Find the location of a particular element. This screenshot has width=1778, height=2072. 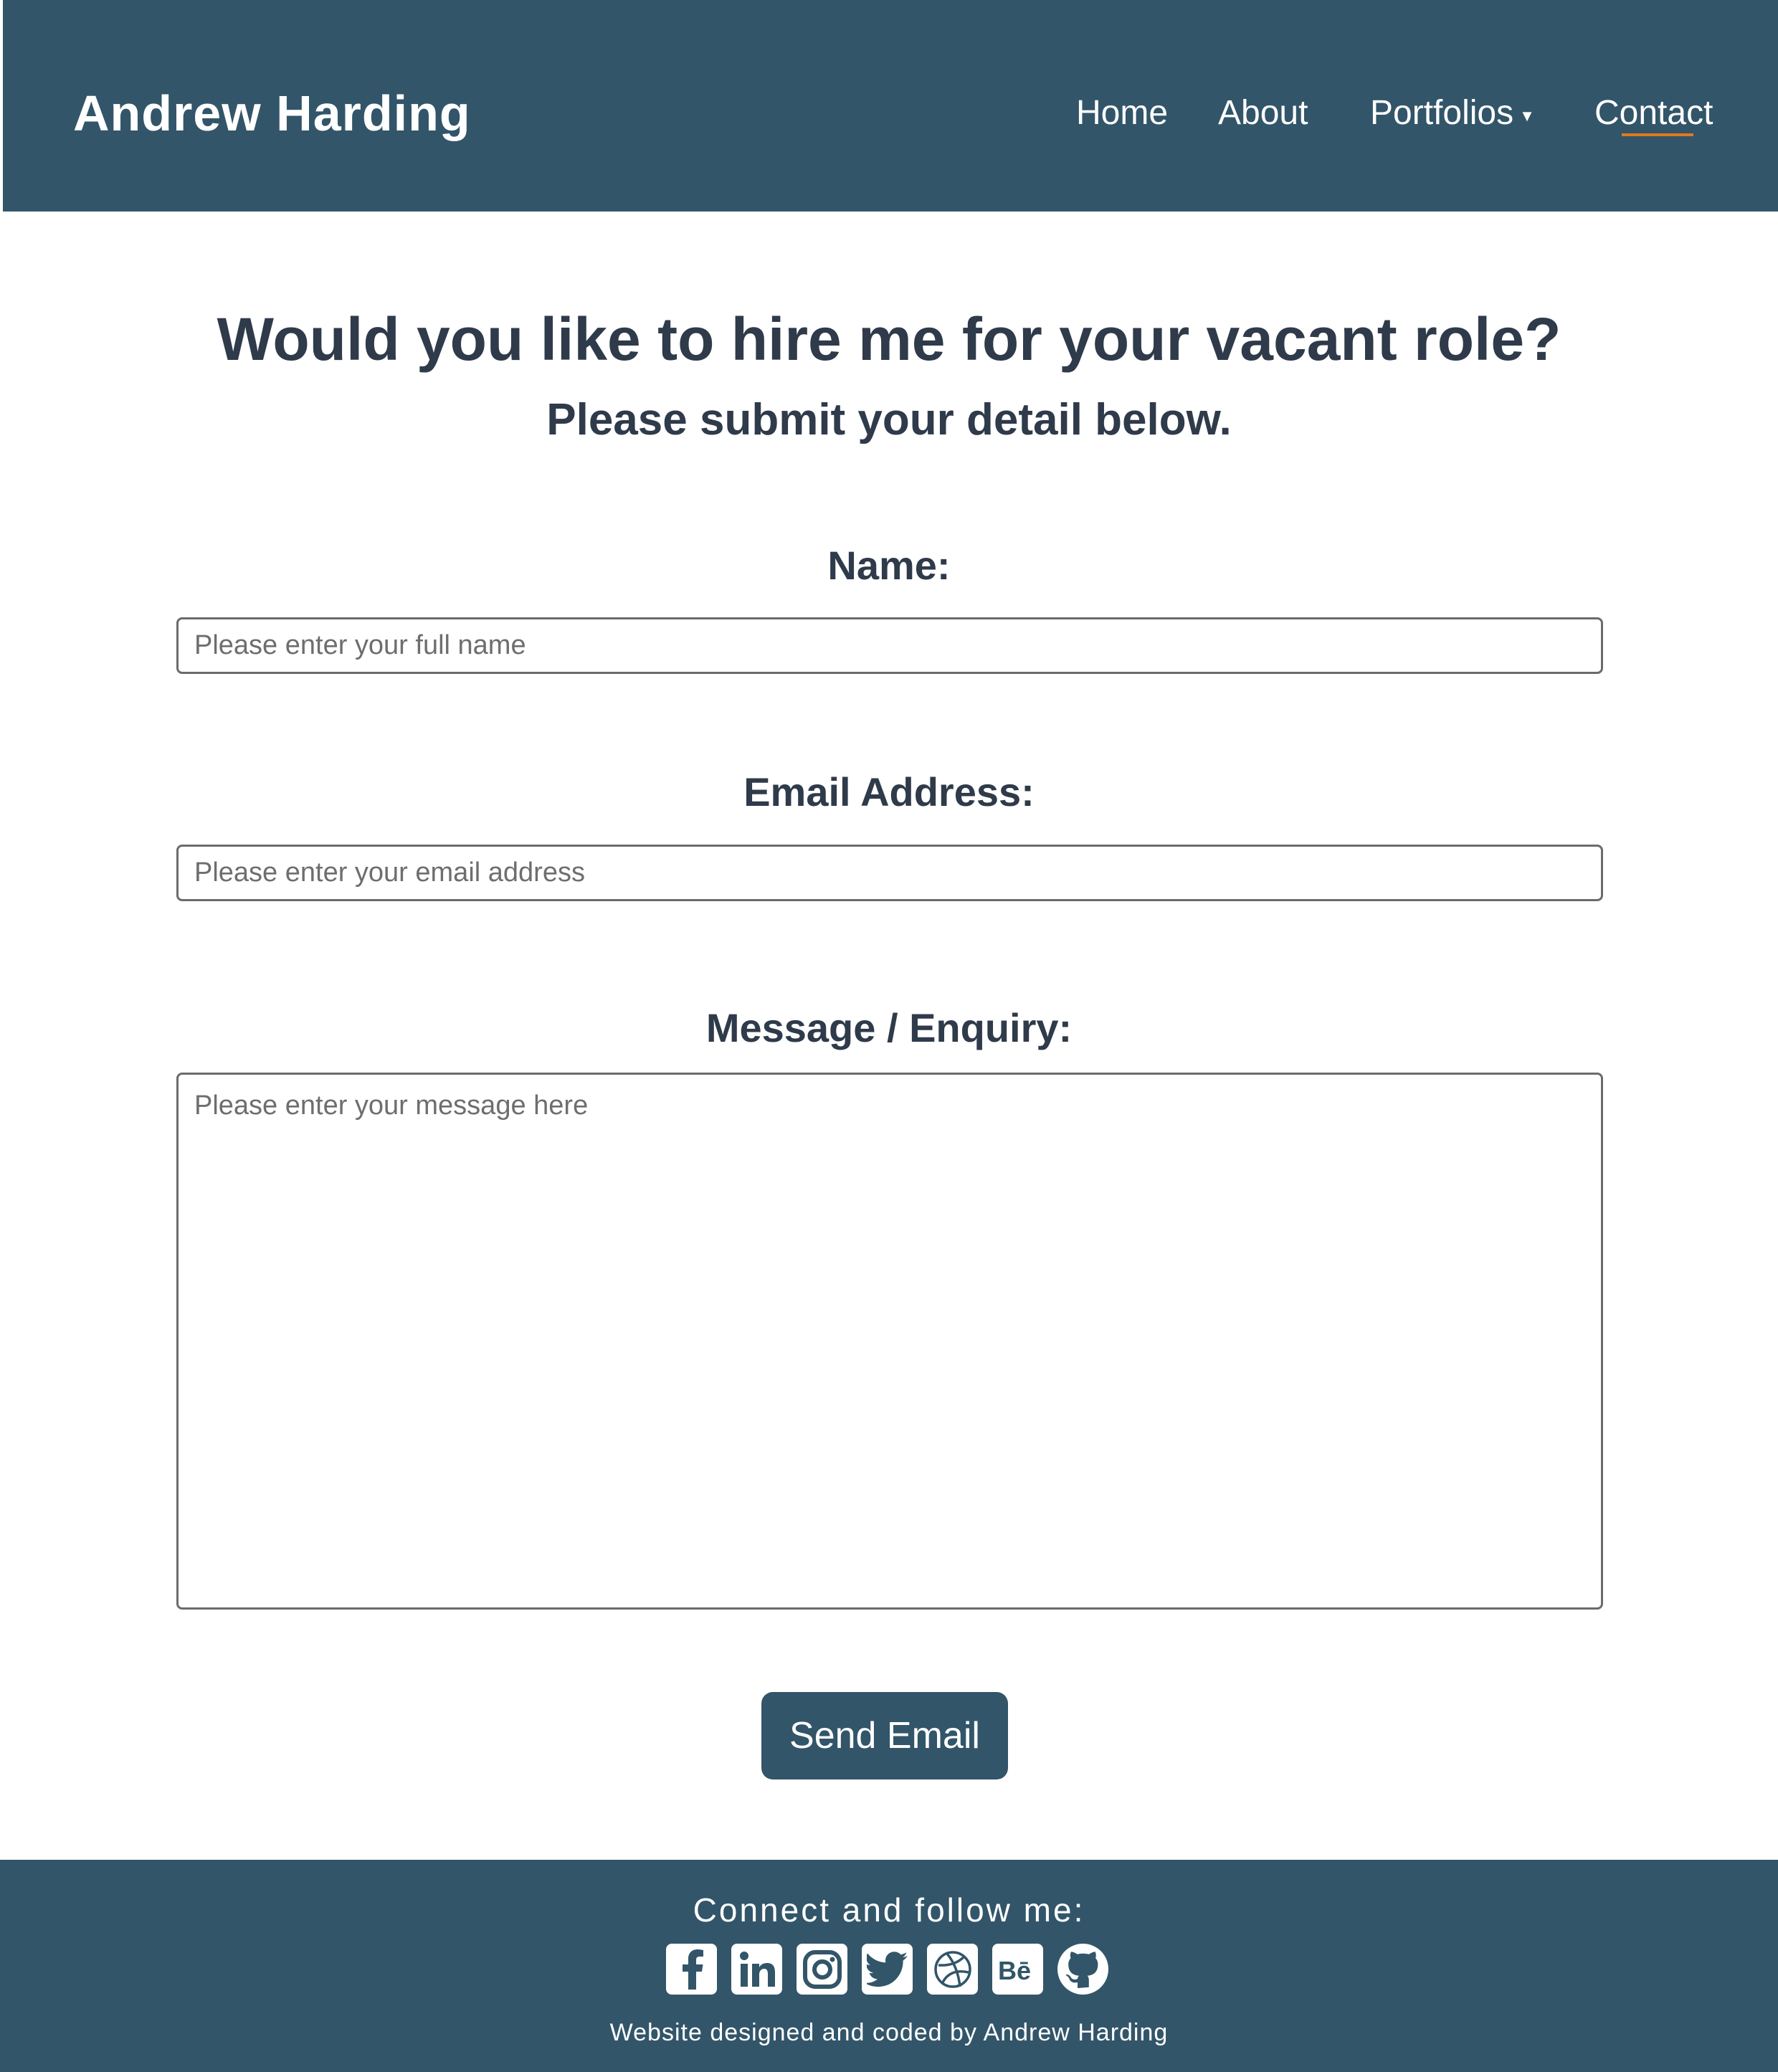

active-nav-indicator is located at coordinates (1657, 134).